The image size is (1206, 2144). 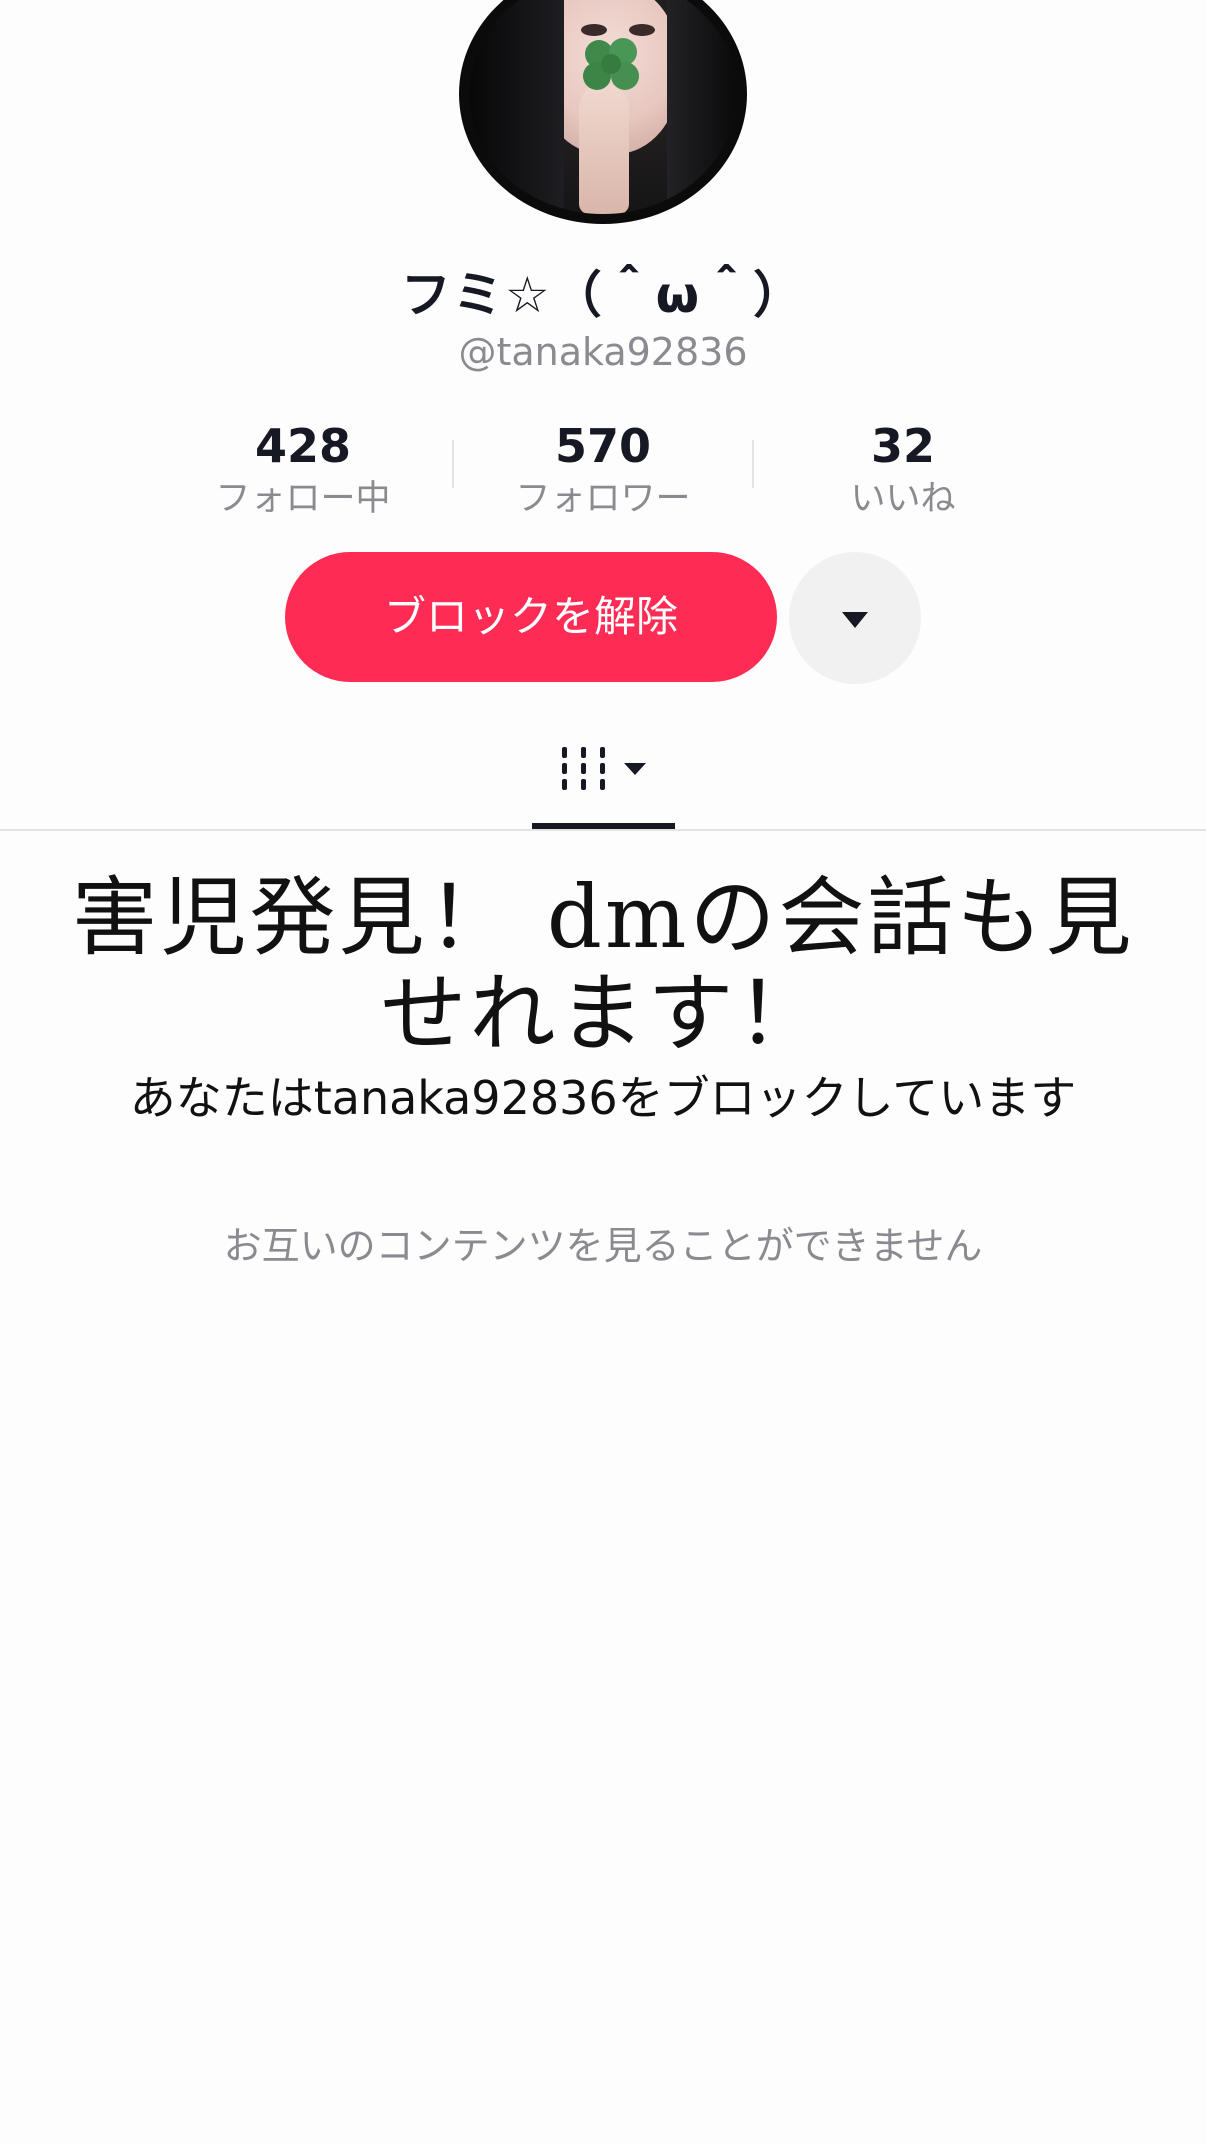 What do you see at coordinates (603, 295) in the screenshot?
I see `display-name: フミ☆（＾ω＾）` at bounding box center [603, 295].